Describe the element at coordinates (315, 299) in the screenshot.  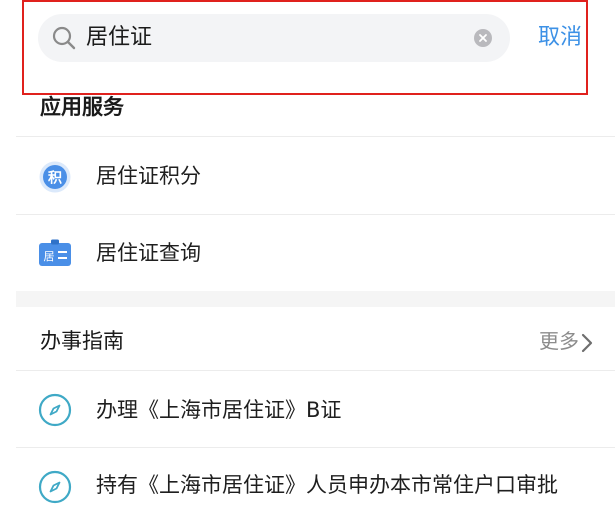
I see `section-separator` at that location.